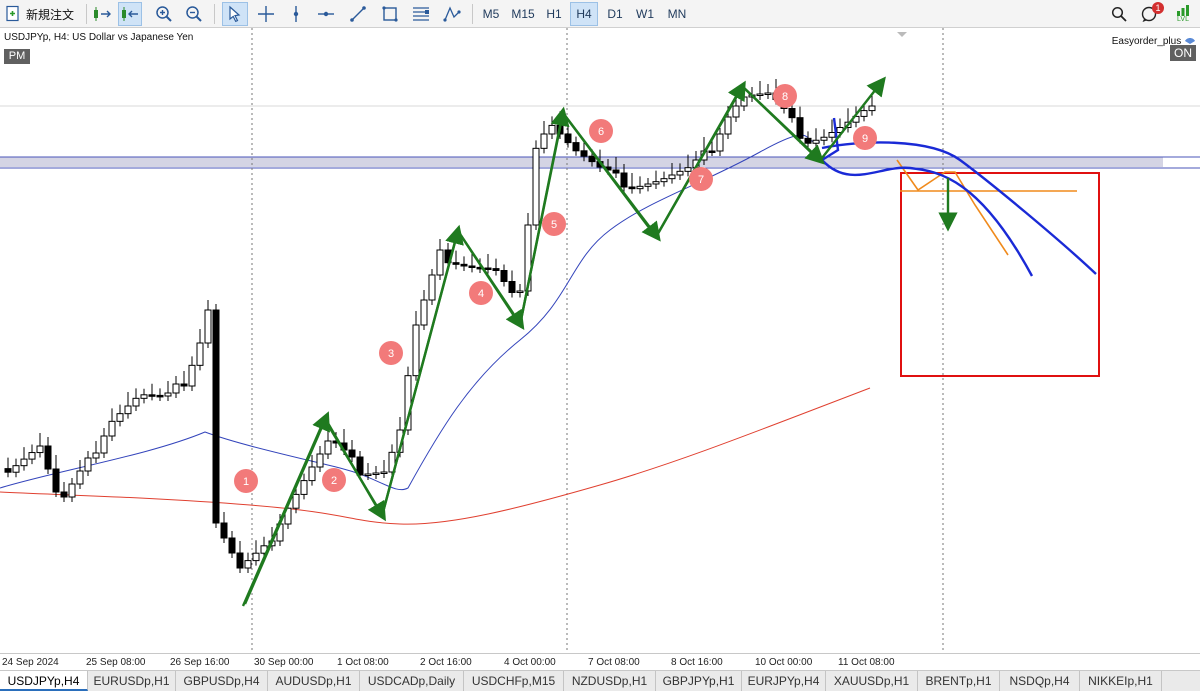 The image size is (1200, 691). Describe the element at coordinates (296, 14) in the screenshot. I see `vertical-line-tool-button` at that location.